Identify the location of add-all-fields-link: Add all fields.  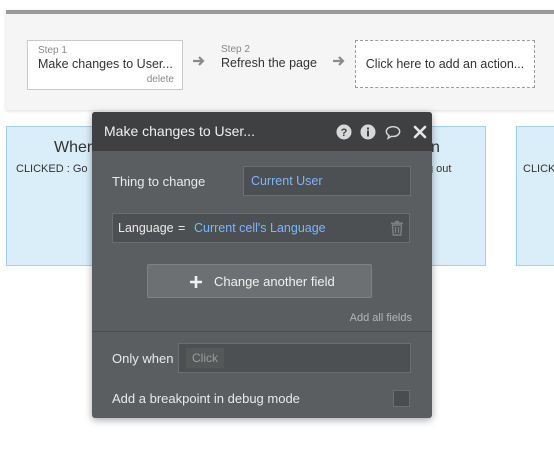
(381, 318).